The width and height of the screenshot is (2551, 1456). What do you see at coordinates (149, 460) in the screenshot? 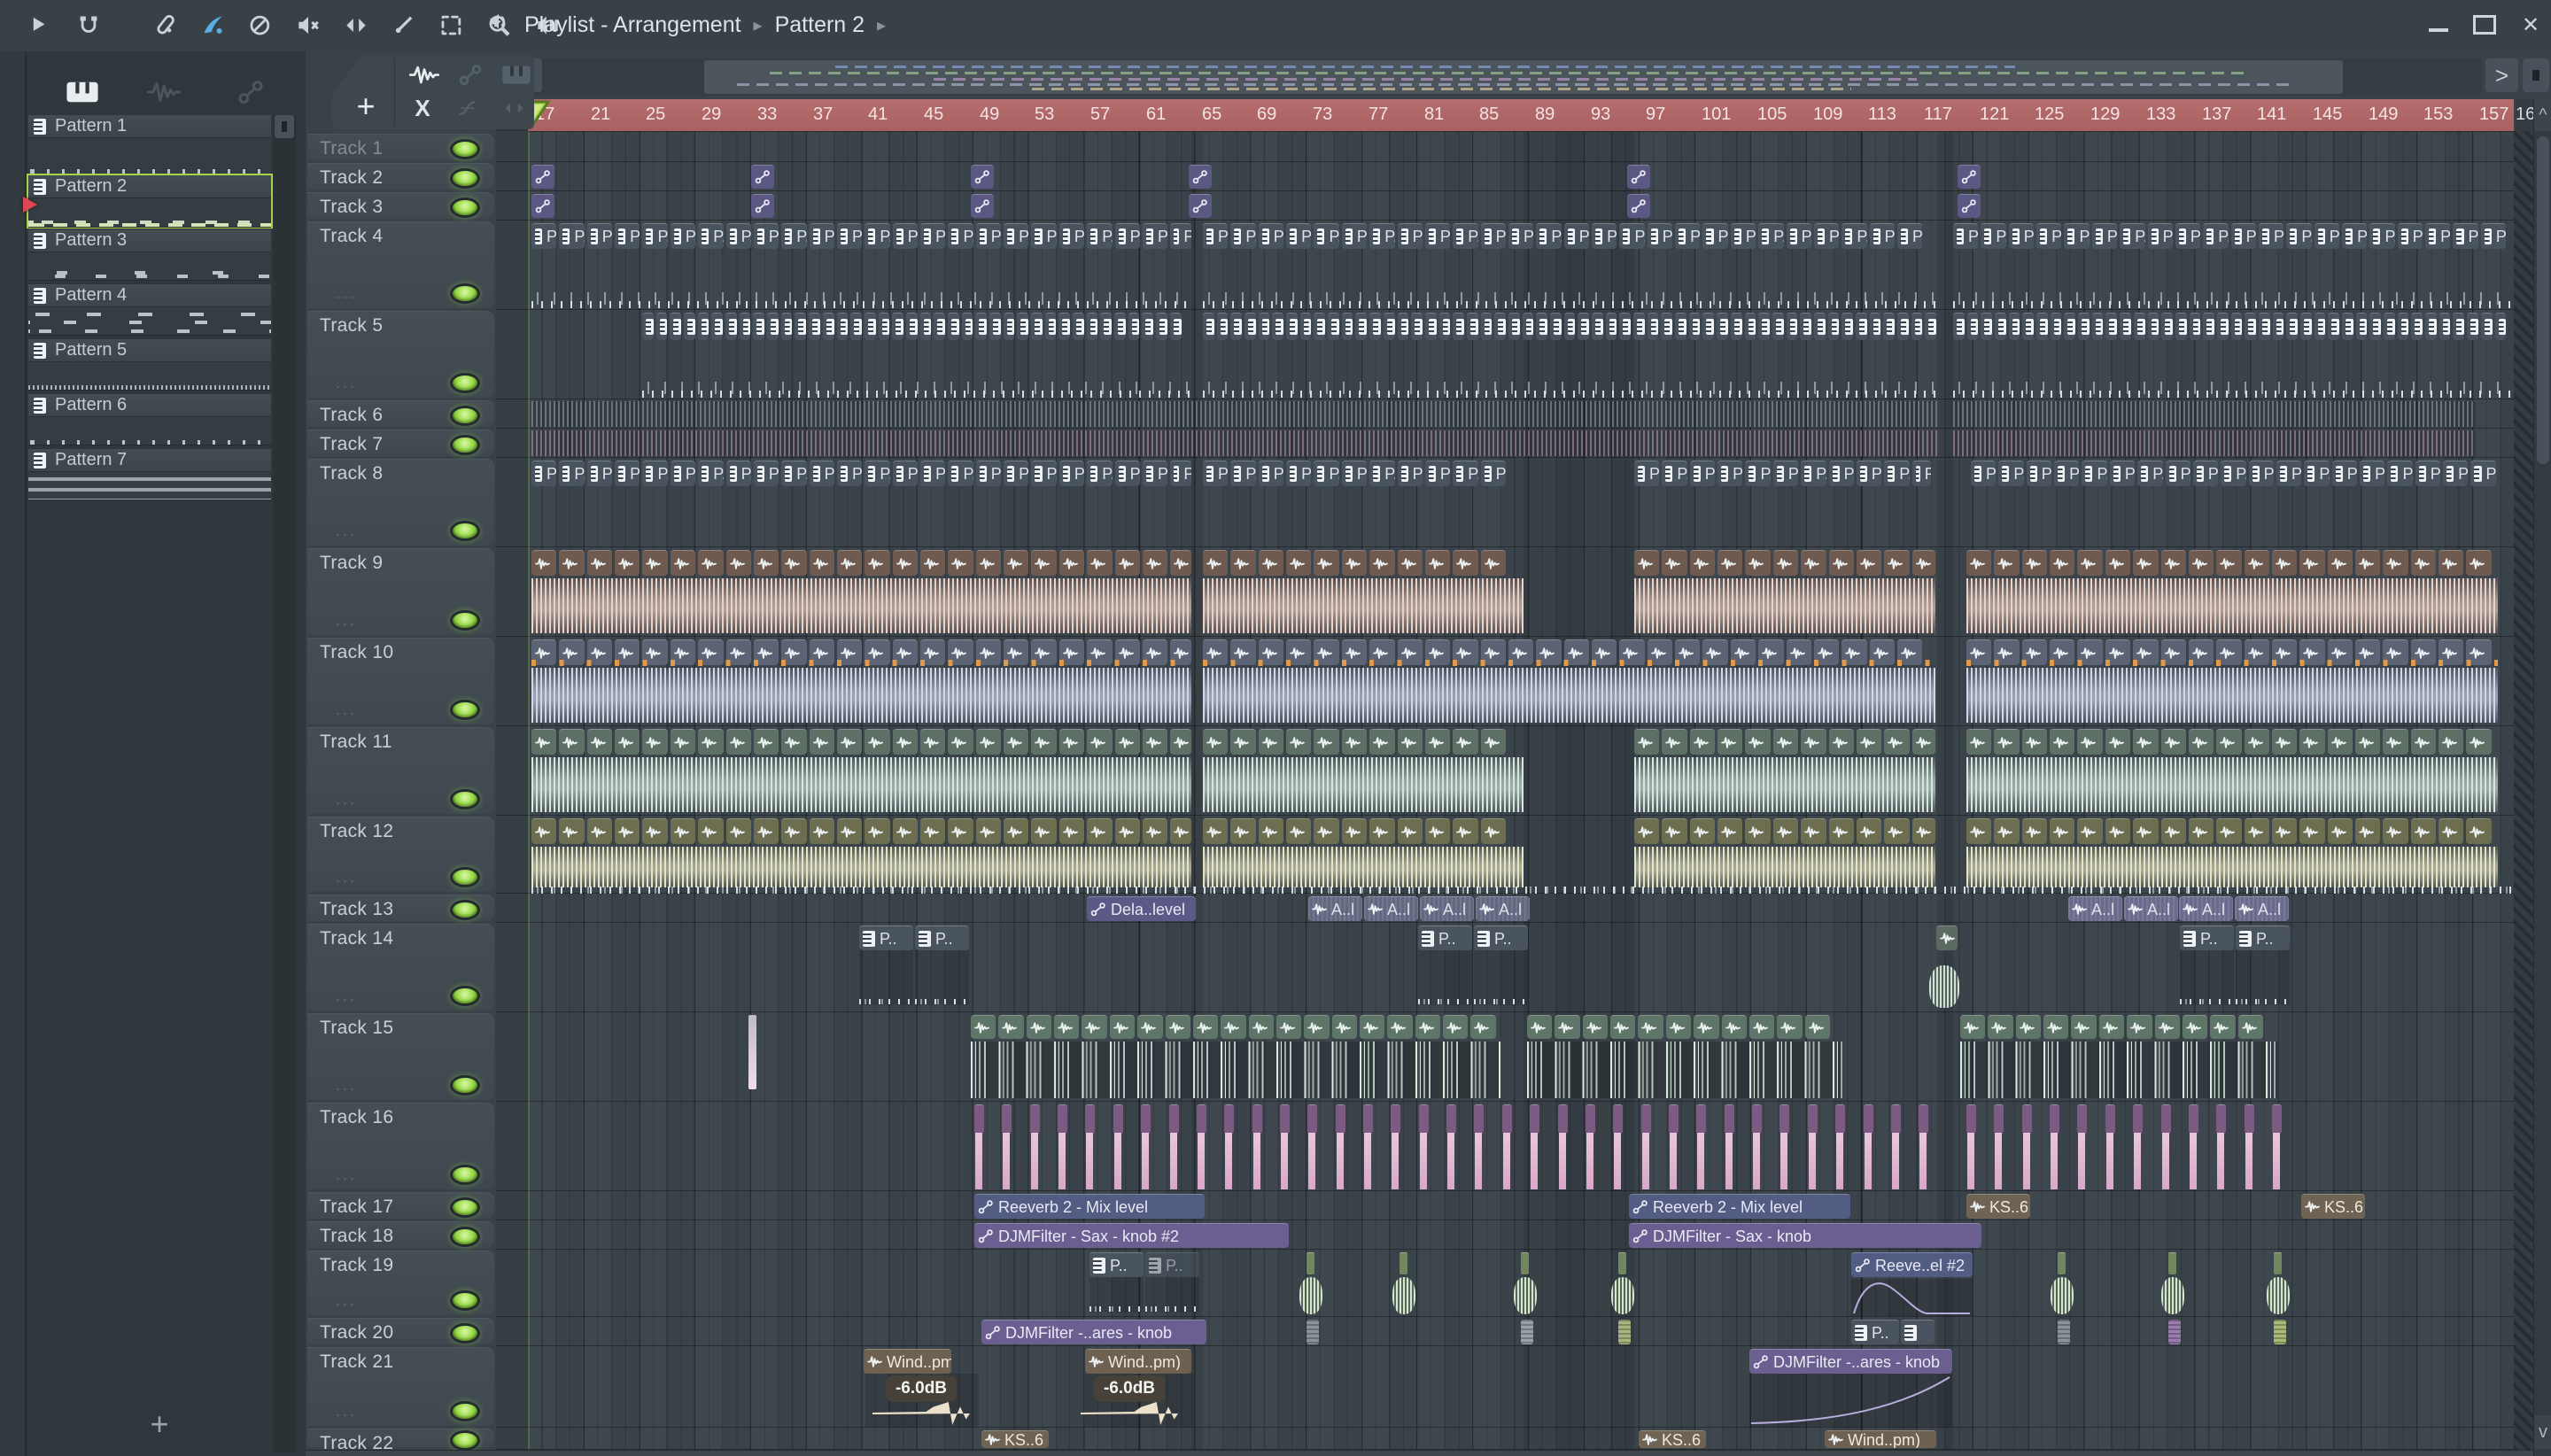
I see `pattern-header: Pattern 7` at bounding box center [149, 460].